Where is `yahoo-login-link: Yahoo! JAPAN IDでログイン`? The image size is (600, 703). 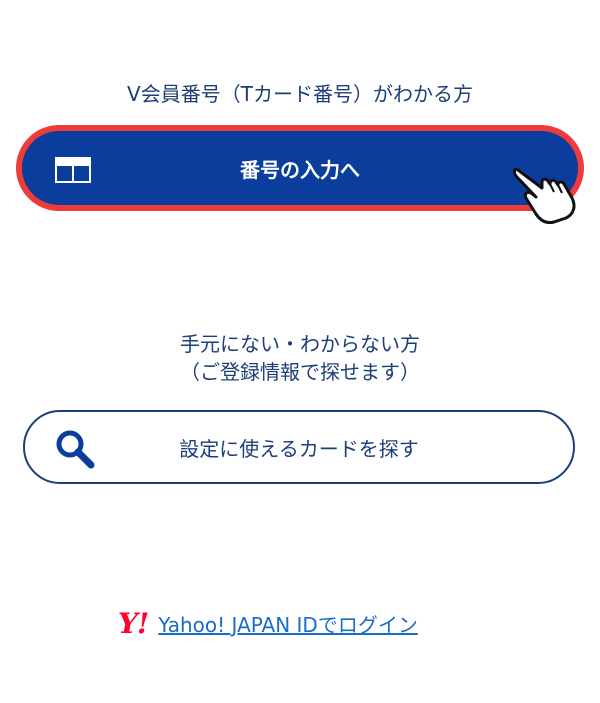 yahoo-login-link: Yahoo! JAPAN IDでログイン is located at coordinates (288, 623).